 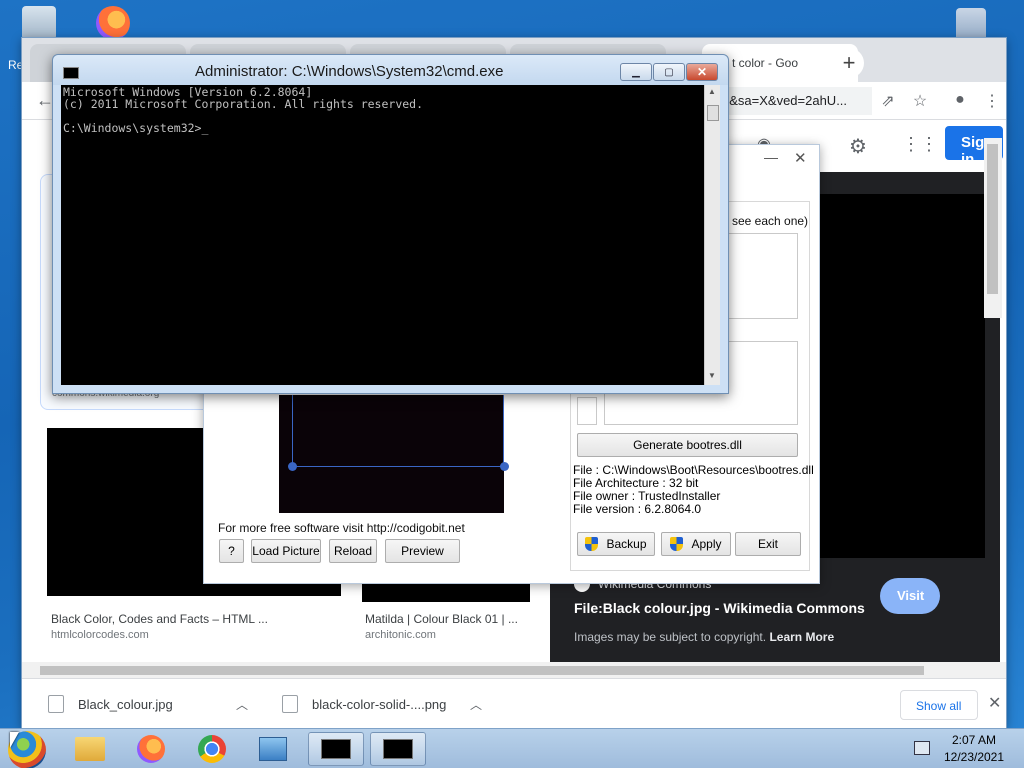 What do you see at coordinates (765, 63) in the screenshot?
I see `tab-active-title: t color - Goo` at bounding box center [765, 63].